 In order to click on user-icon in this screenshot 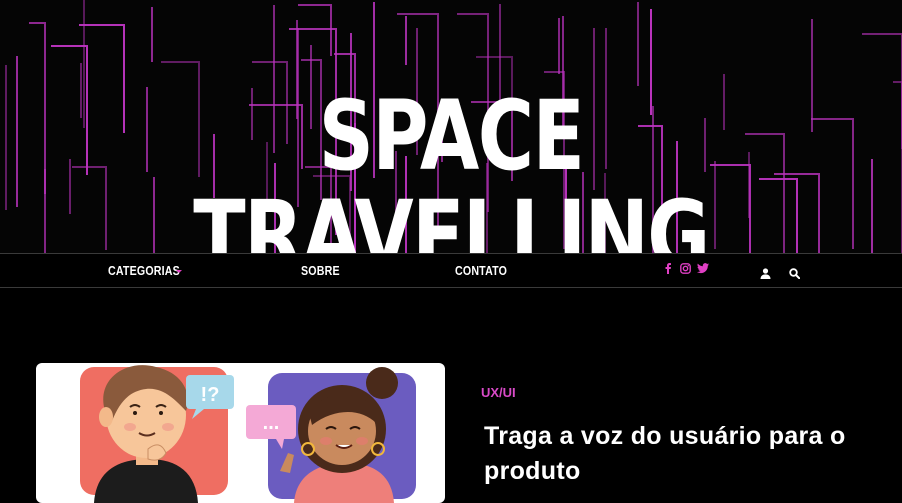, I will do `click(765, 273)`.